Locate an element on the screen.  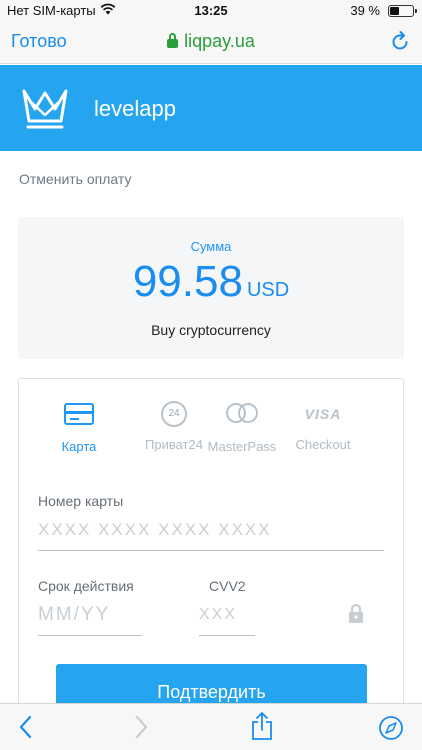
share-icon is located at coordinates (262, 726).